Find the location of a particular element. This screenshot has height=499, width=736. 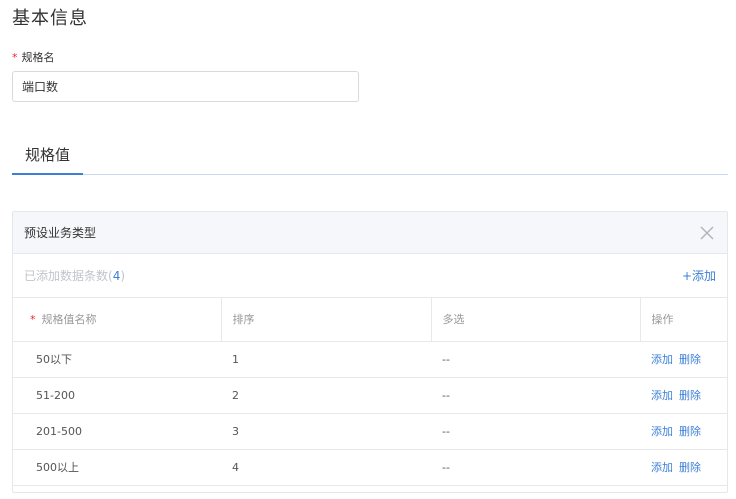

record-count-suffix: ) is located at coordinates (123, 276).